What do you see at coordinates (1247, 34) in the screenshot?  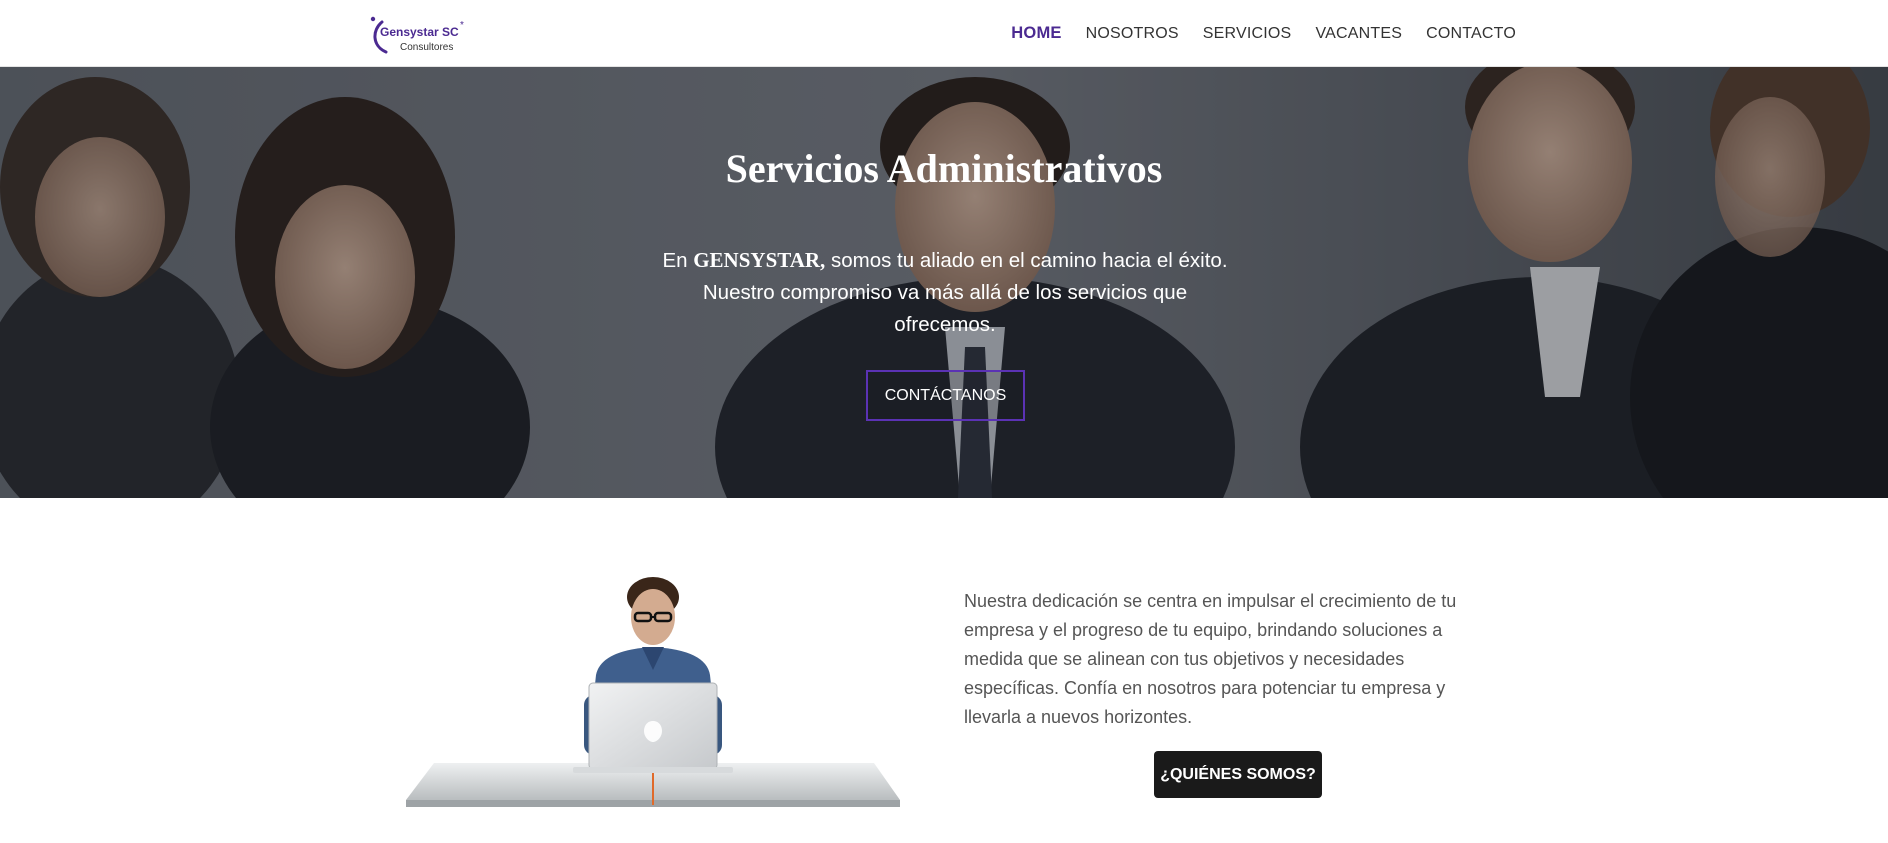 I see `nav-servicios: SERVICIOS` at bounding box center [1247, 34].